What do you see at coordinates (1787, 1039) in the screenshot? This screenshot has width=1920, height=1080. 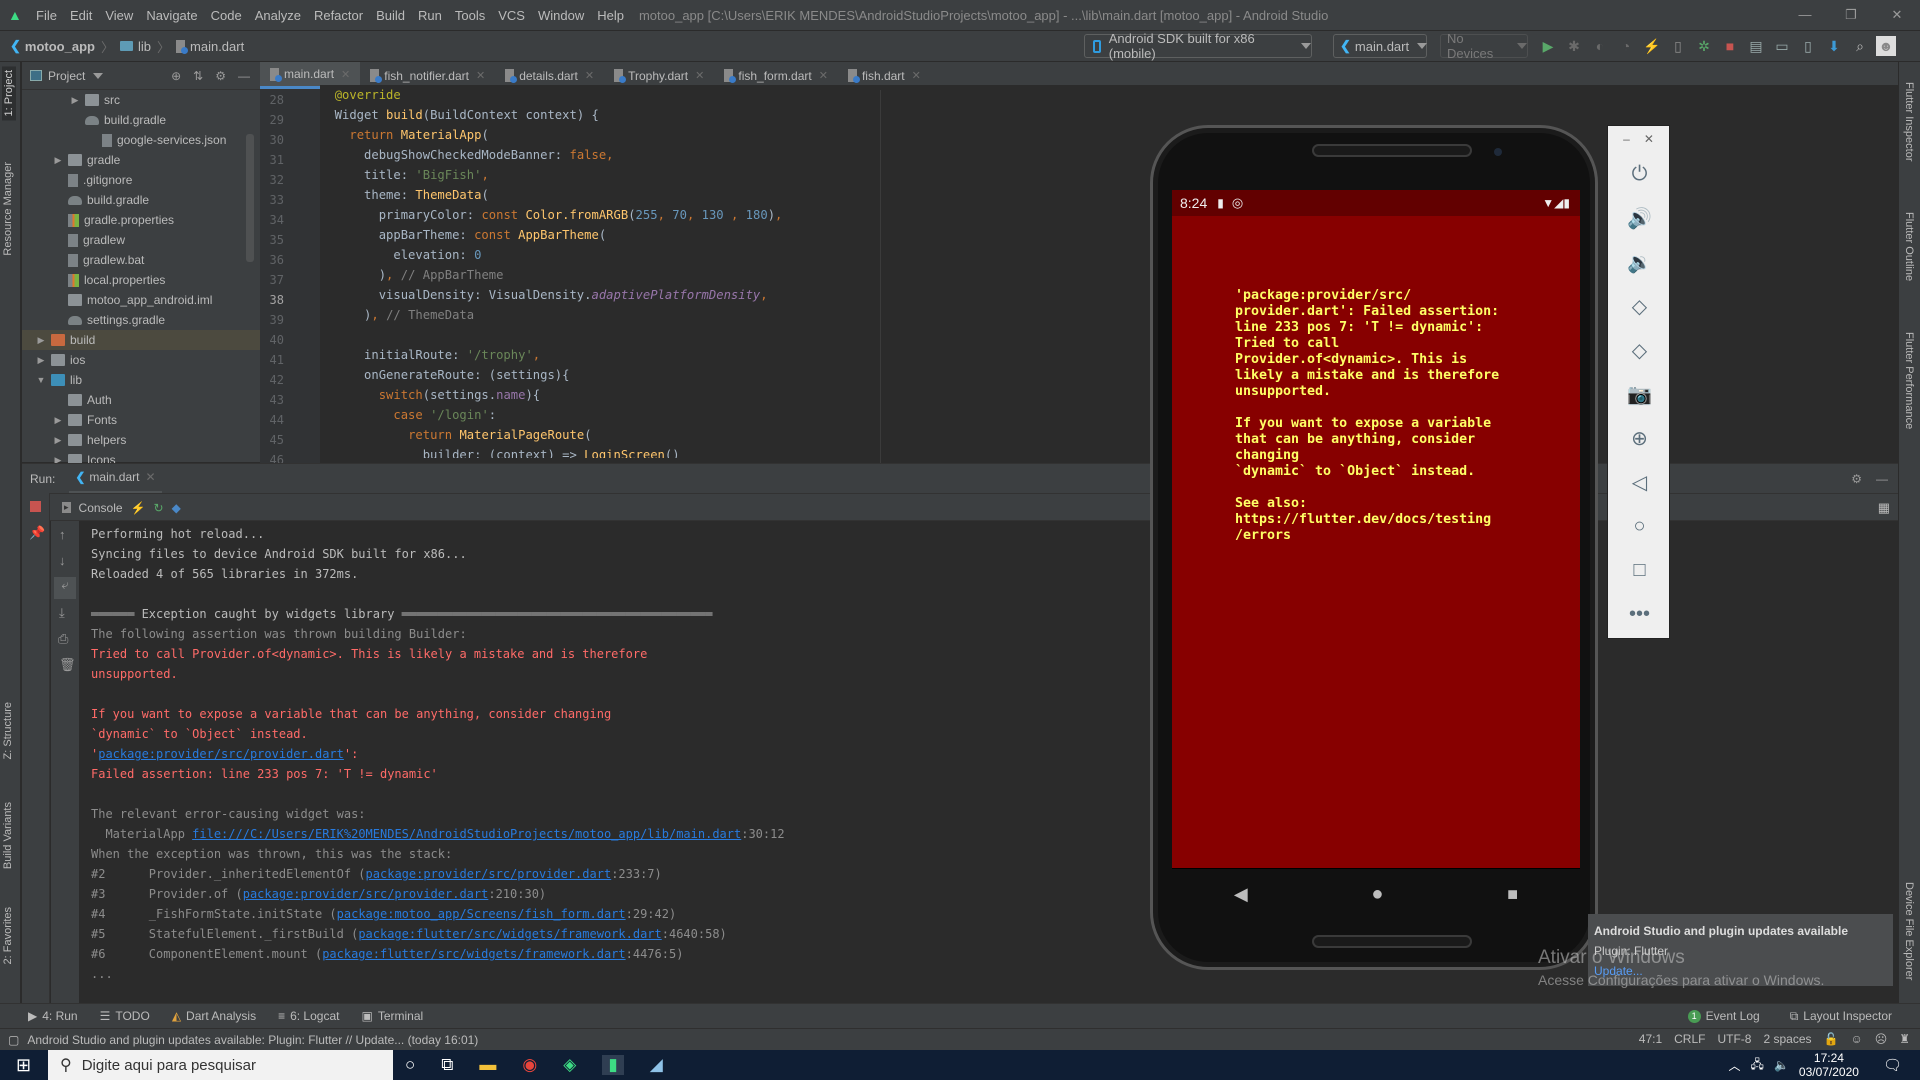 I see `indent-setting: 2 spaces` at bounding box center [1787, 1039].